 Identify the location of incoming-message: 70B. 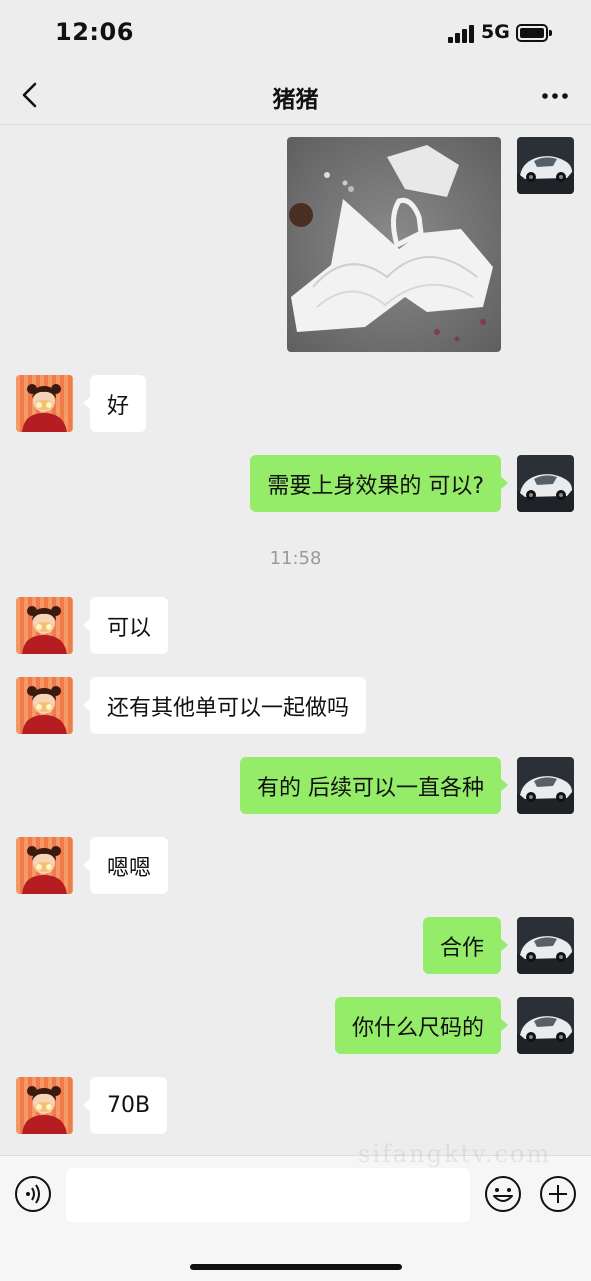
(125, 1105).